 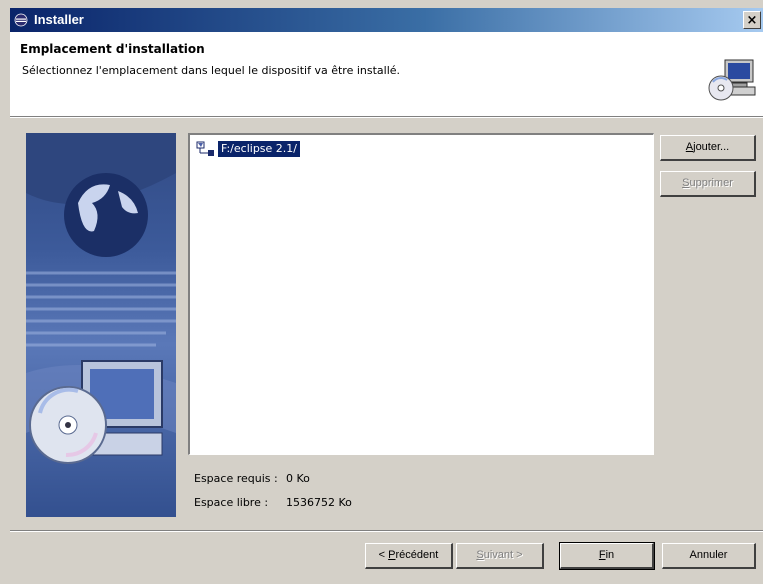 What do you see at coordinates (709, 556) in the screenshot?
I see `cancel-button: Annuler` at bounding box center [709, 556].